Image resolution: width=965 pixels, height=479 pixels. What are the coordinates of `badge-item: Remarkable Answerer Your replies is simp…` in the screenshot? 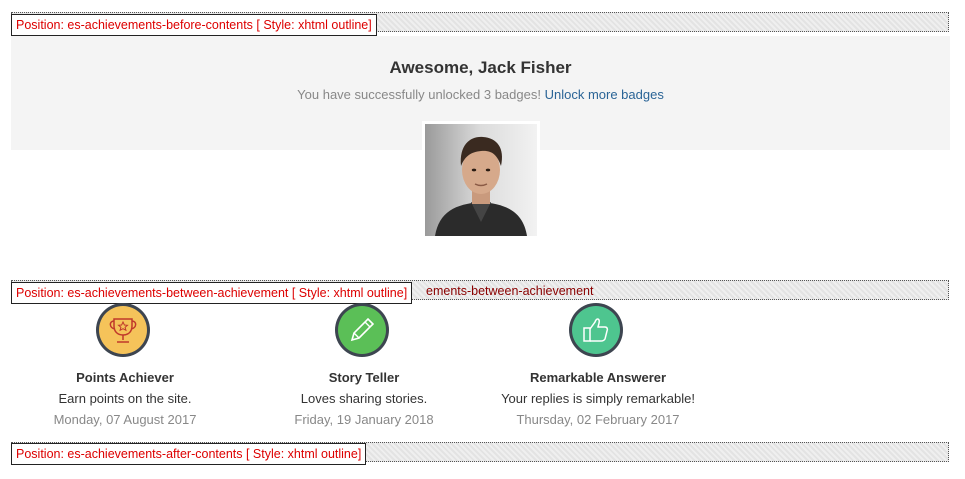 It's located at (598, 367).